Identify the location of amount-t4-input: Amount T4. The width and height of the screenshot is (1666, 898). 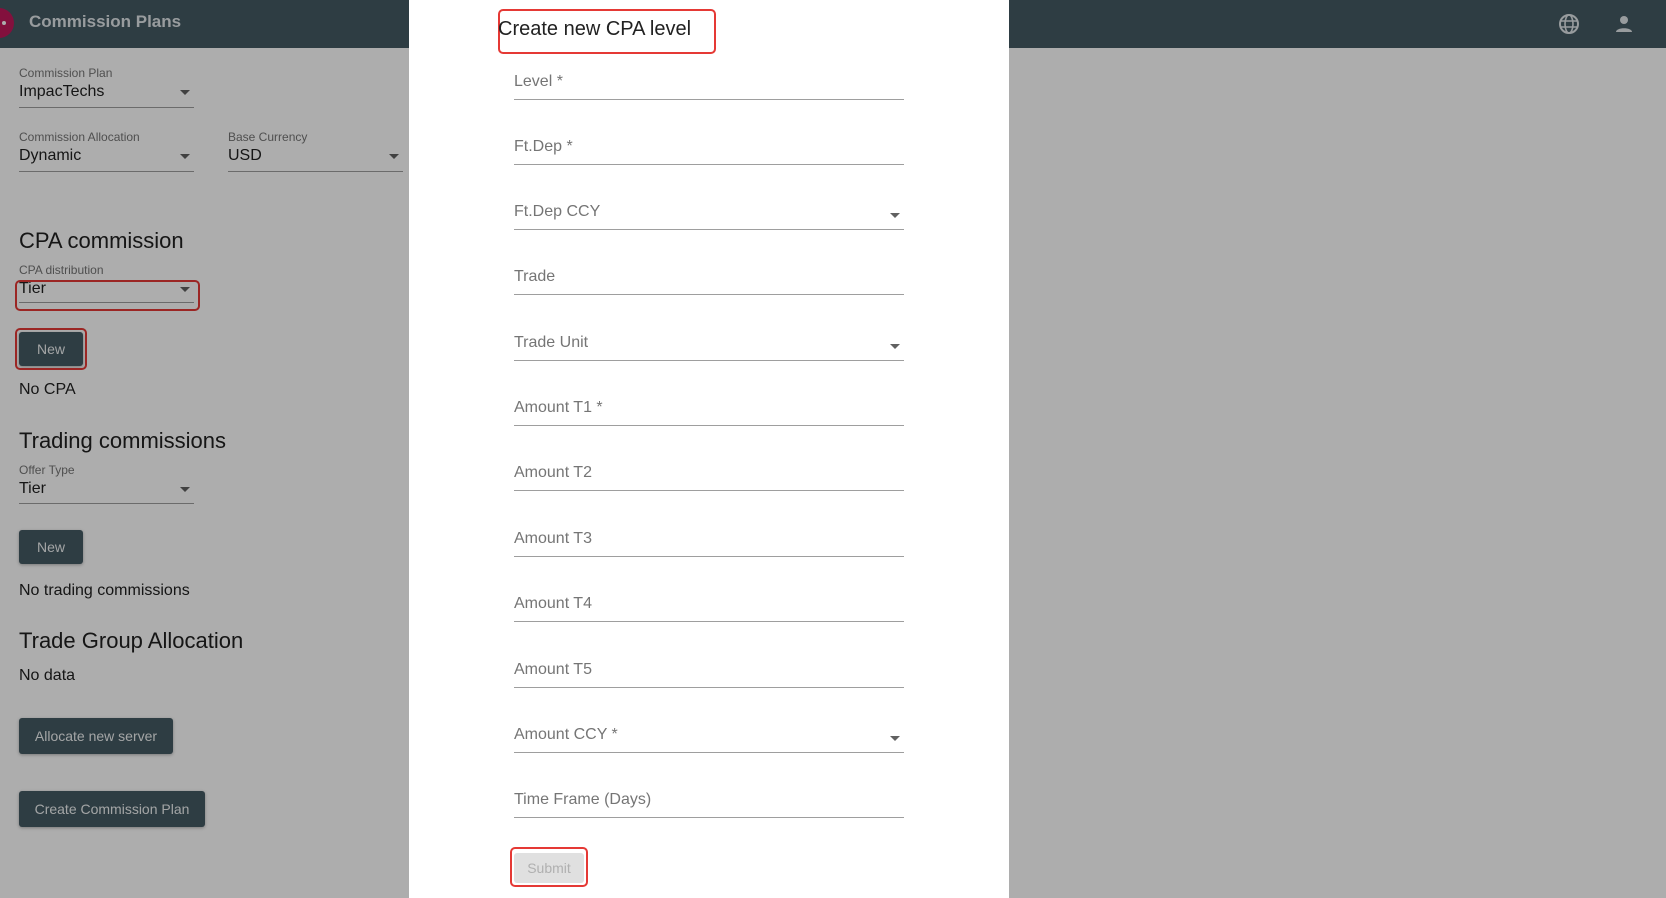
(709, 607).